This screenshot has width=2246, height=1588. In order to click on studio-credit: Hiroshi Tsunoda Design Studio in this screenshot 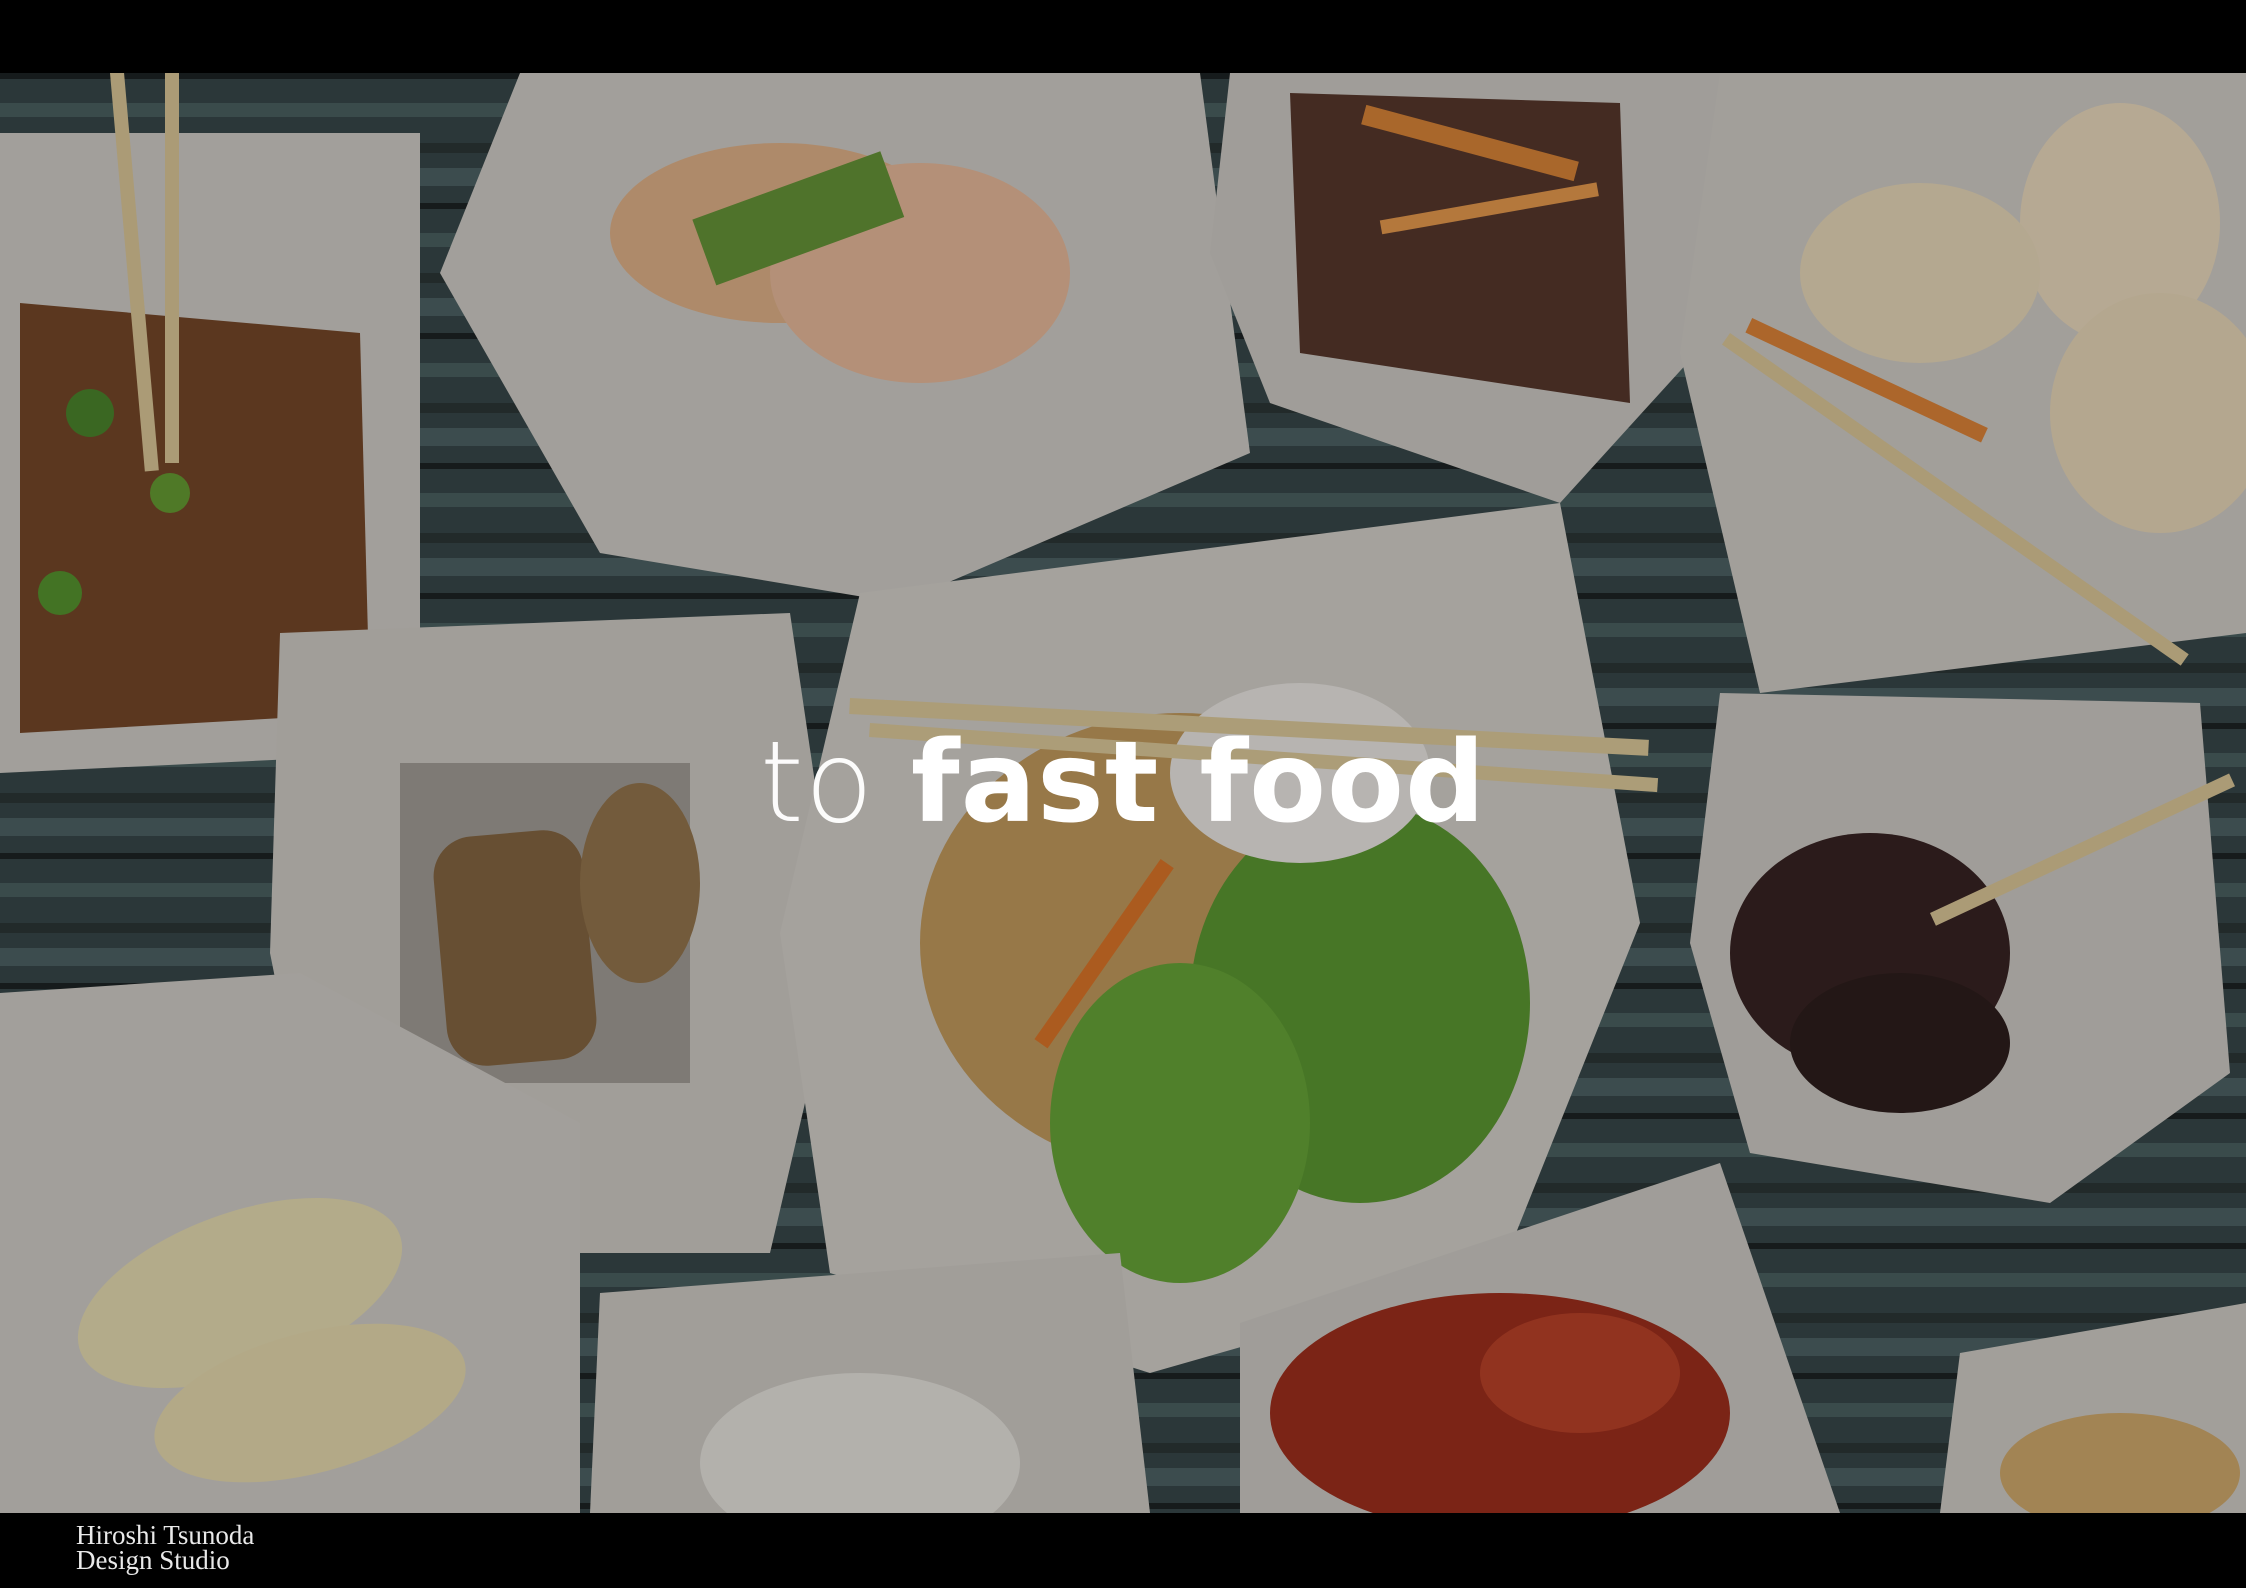, I will do `click(165, 1548)`.